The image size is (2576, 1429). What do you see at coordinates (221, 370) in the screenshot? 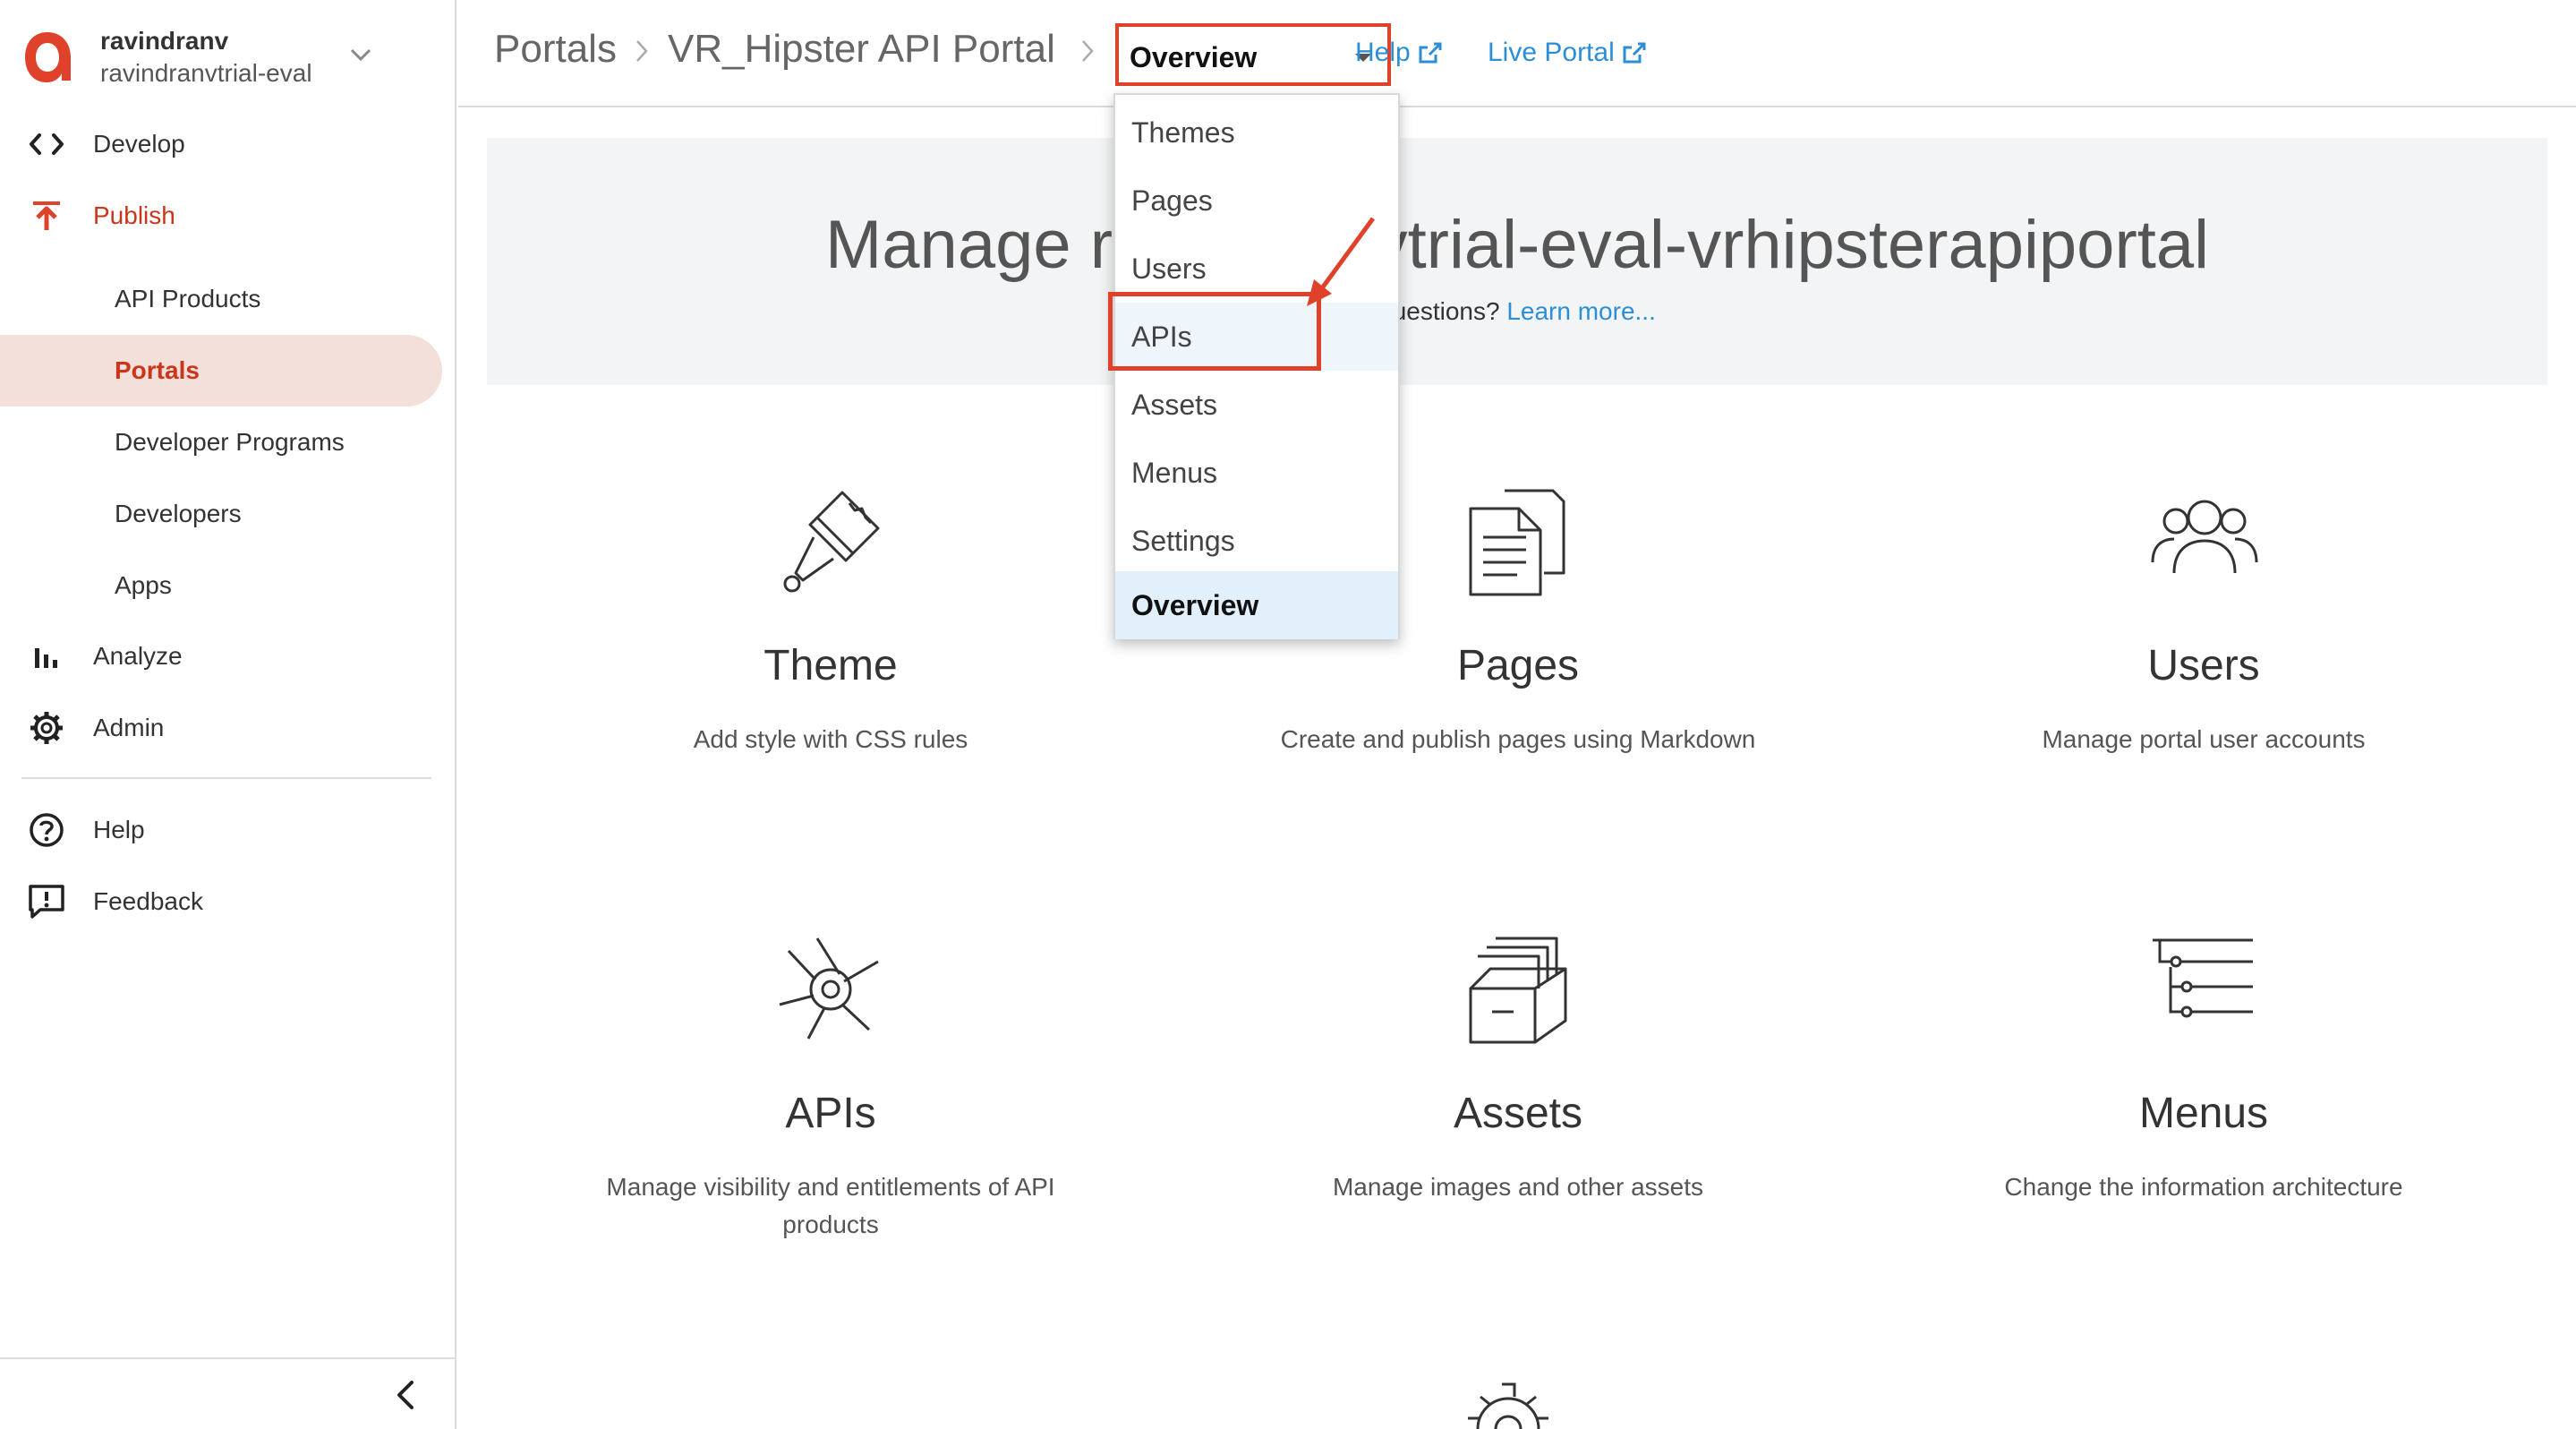
I see `nav-portals: Portals` at bounding box center [221, 370].